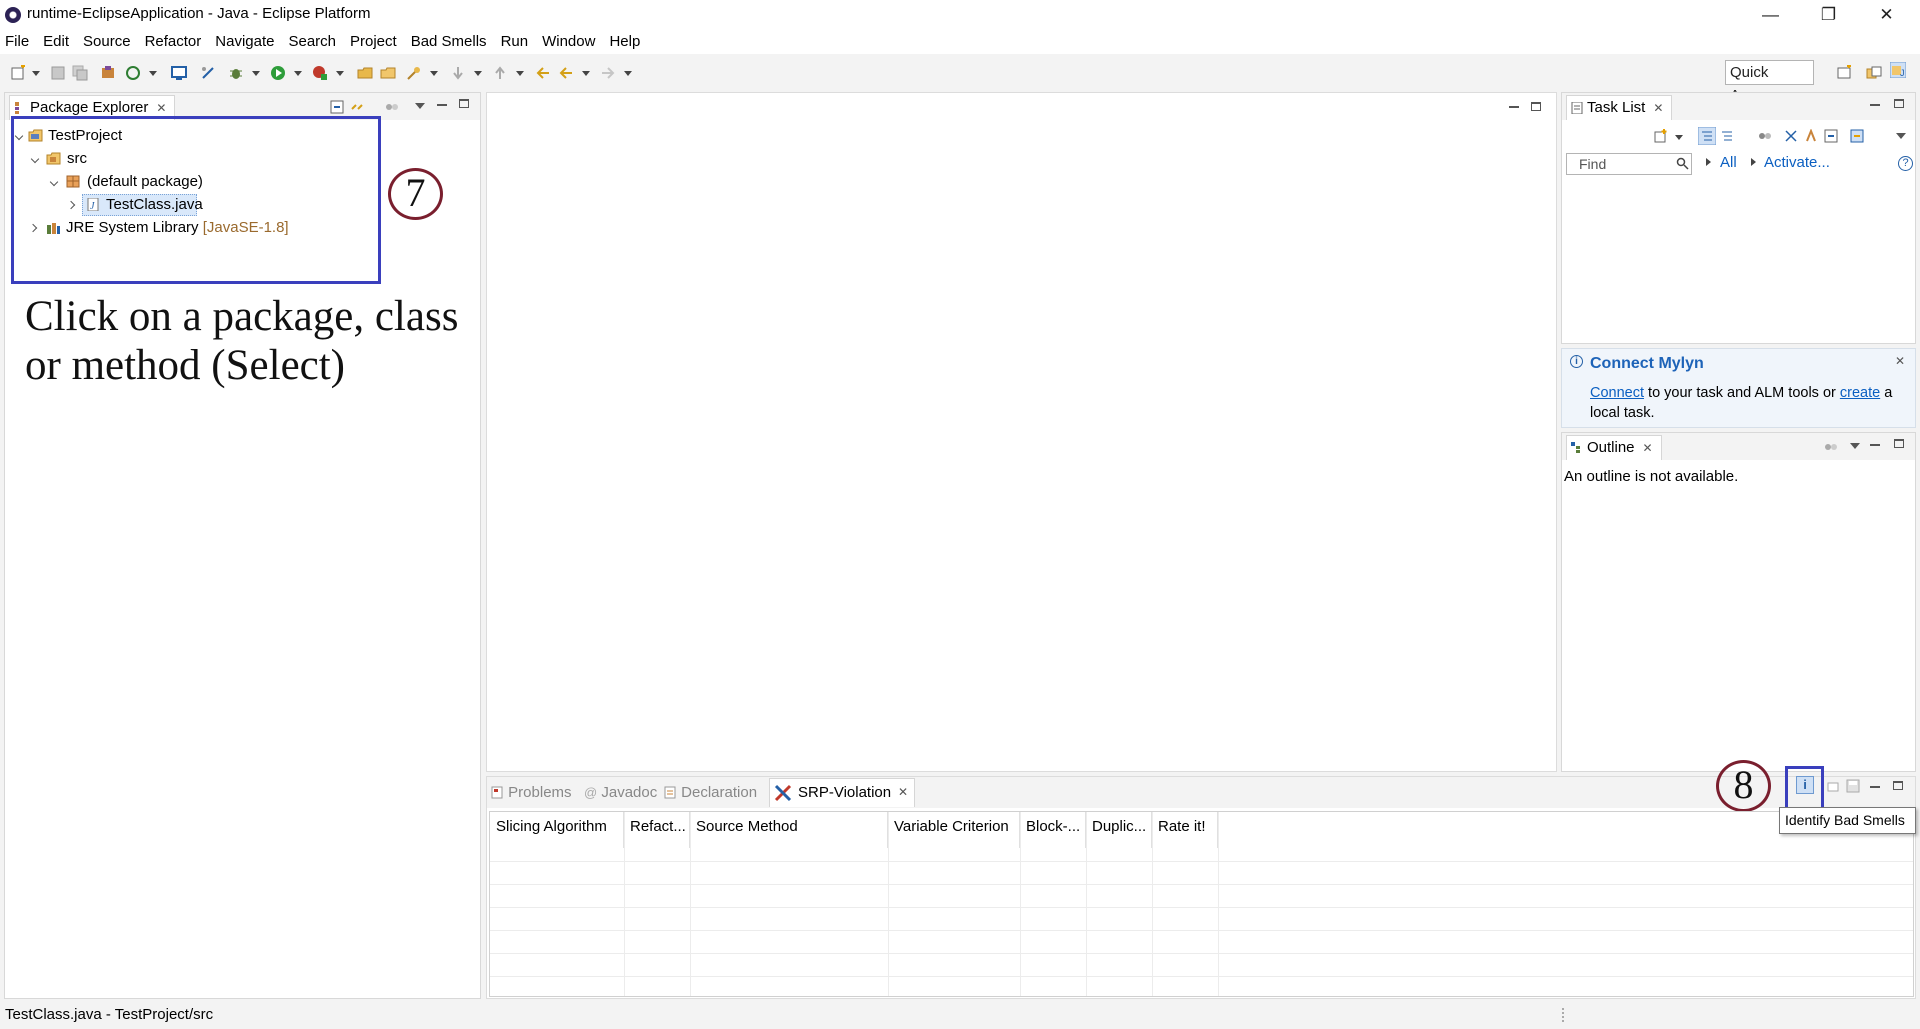 Image resolution: width=1920 pixels, height=1029 pixels. Describe the element at coordinates (388, 73) in the screenshot. I see `open-folder-icon` at that location.